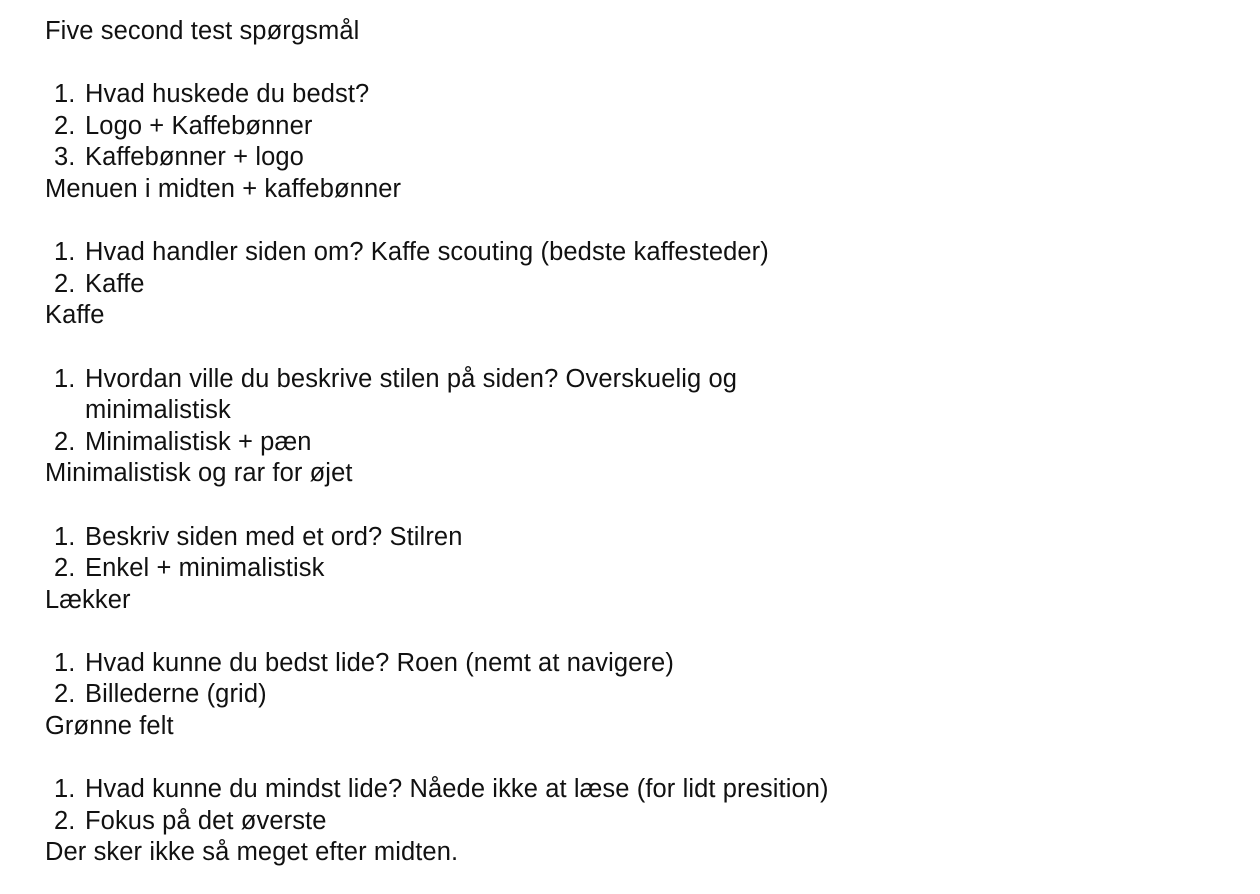  I want to click on answer-text: Kaffe, so click(115, 283).